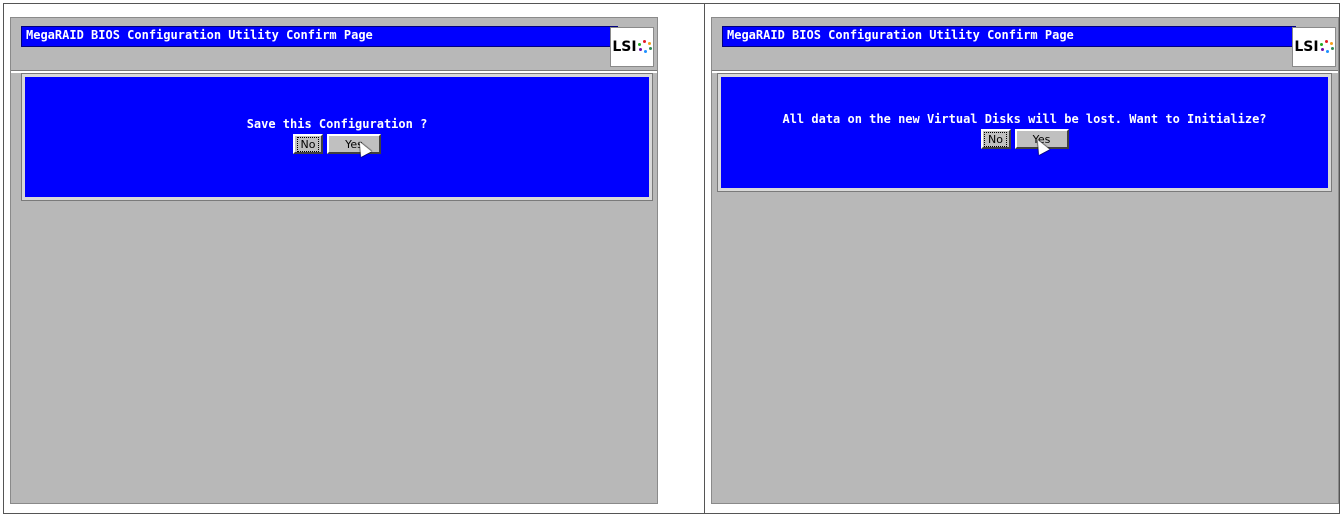  I want to click on confirm-dialog: Save this Configuration ? No Yes, so click(337, 137).